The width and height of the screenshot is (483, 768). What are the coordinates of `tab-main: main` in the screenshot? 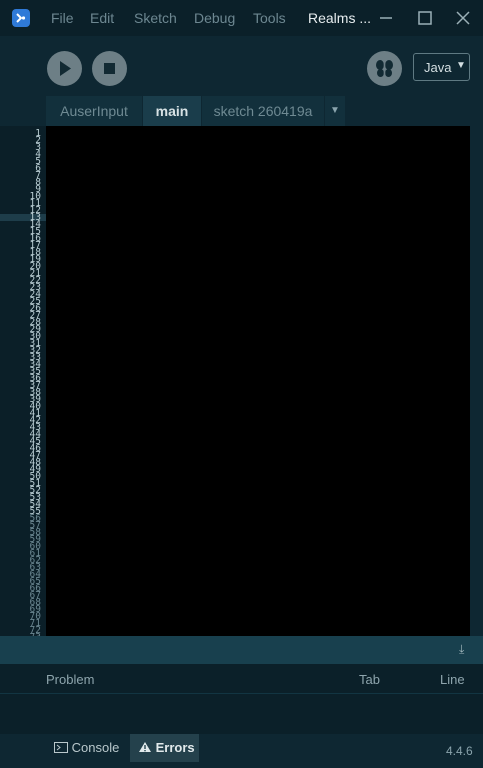 It's located at (172, 111).